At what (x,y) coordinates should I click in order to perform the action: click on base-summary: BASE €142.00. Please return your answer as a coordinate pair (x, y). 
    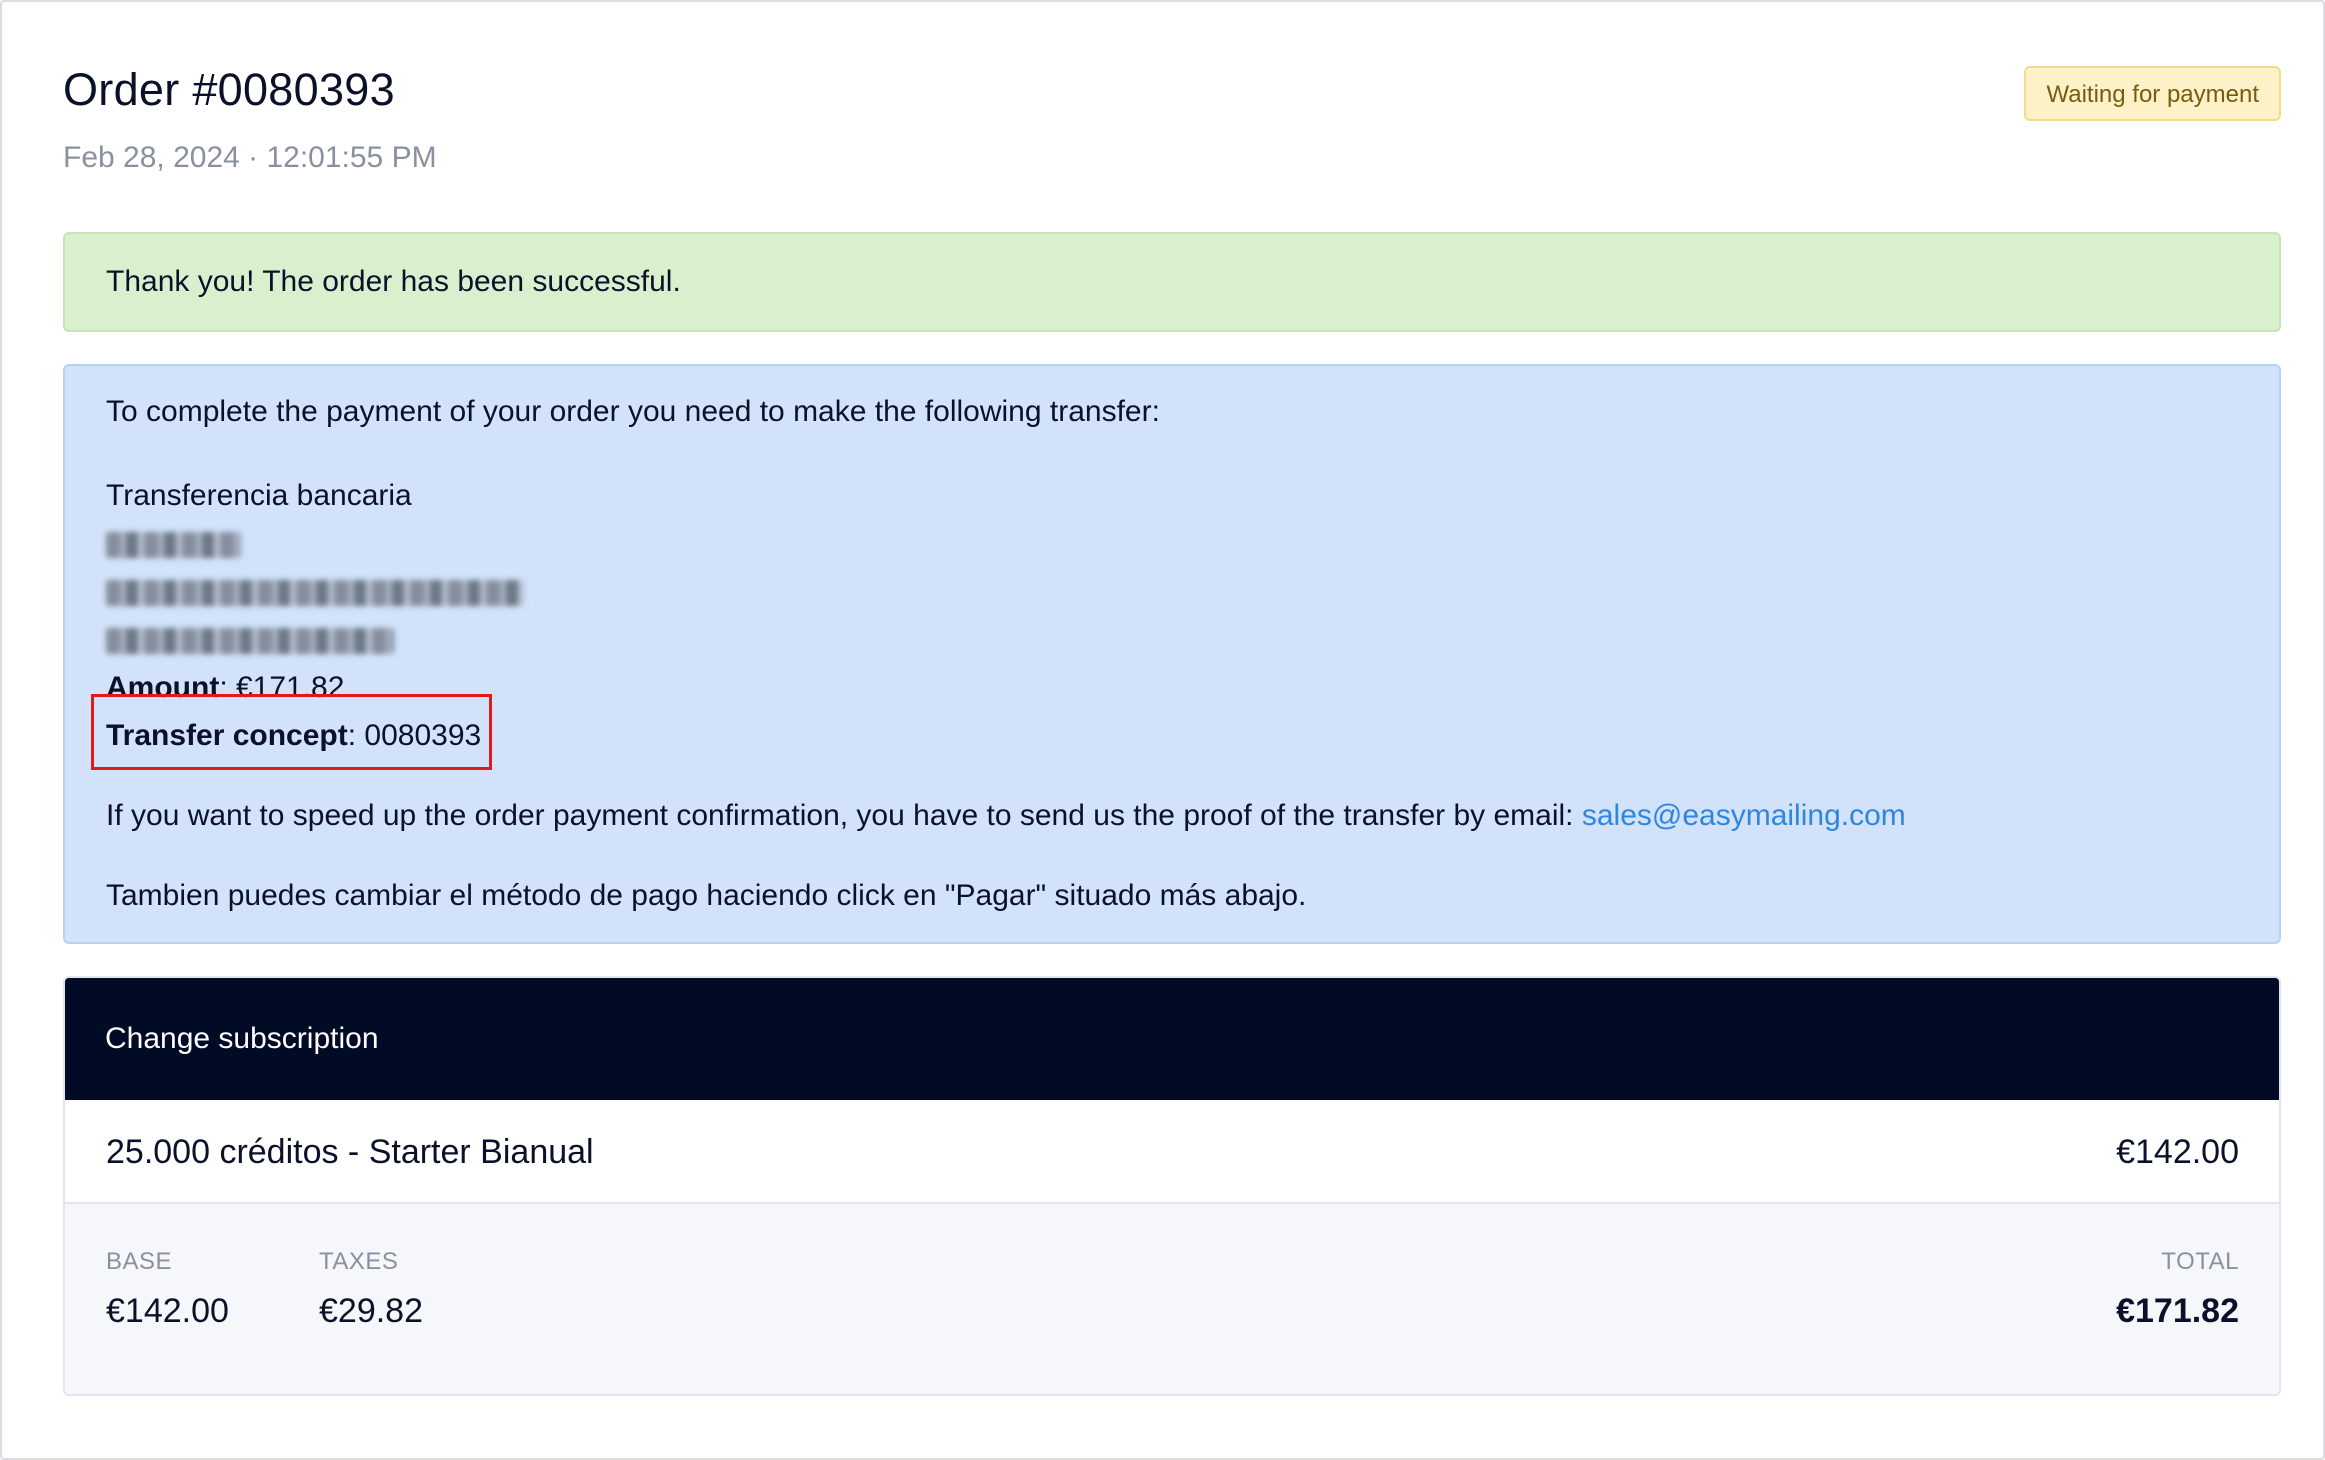
    Looking at the image, I should click on (167, 1289).